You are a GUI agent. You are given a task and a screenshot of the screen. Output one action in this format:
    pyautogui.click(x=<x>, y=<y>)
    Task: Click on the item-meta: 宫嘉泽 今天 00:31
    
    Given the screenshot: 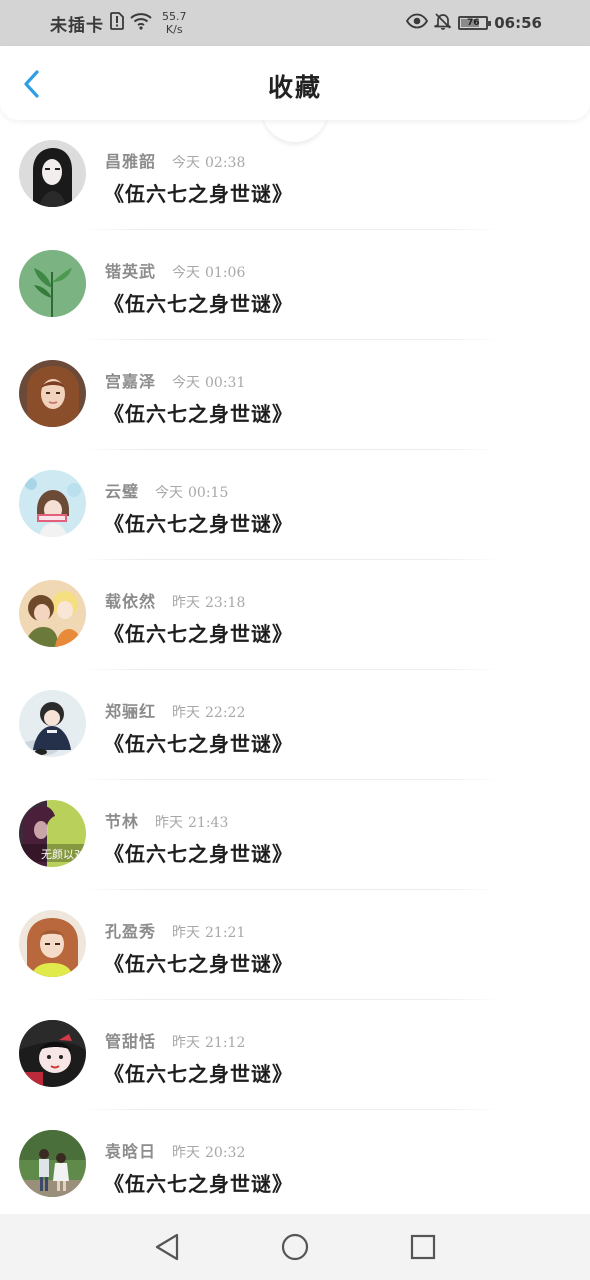 What is the action you would take?
    pyautogui.click(x=175, y=380)
    